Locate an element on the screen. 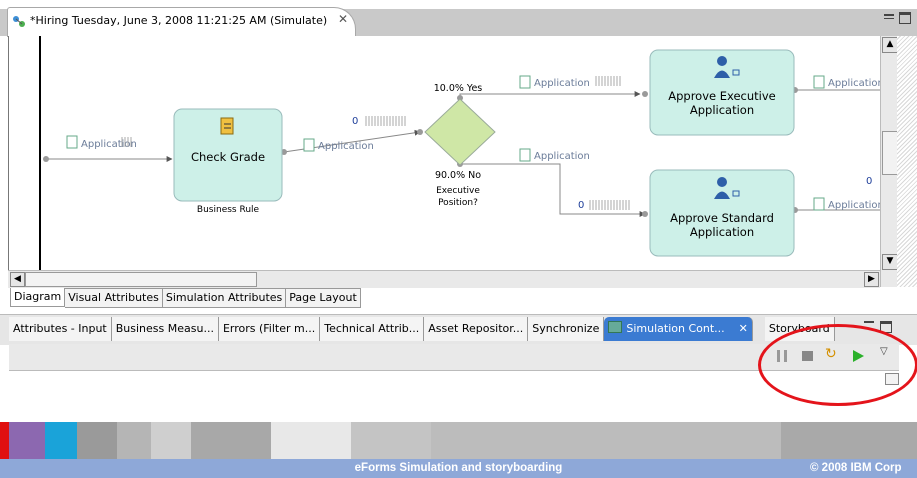  decision-caption-line2: Position? is located at coordinates (458, 203).